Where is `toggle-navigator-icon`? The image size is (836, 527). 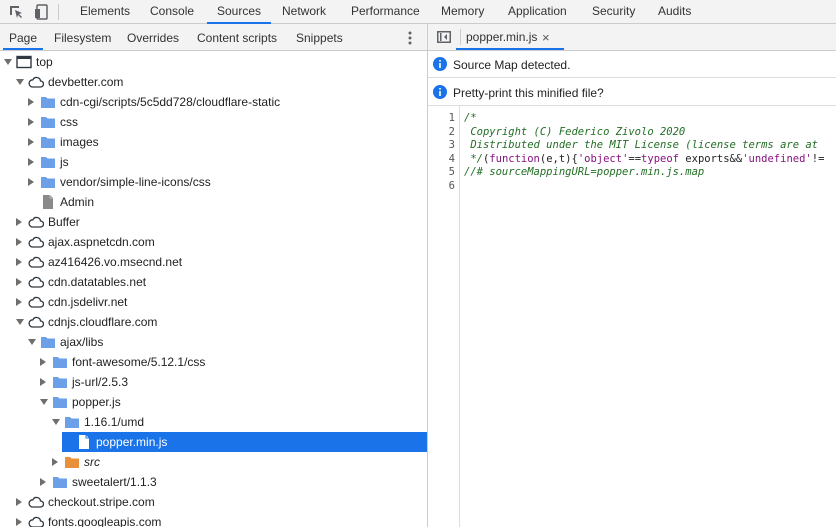
toggle-navigator-icon is located at coordinates (444, 37).